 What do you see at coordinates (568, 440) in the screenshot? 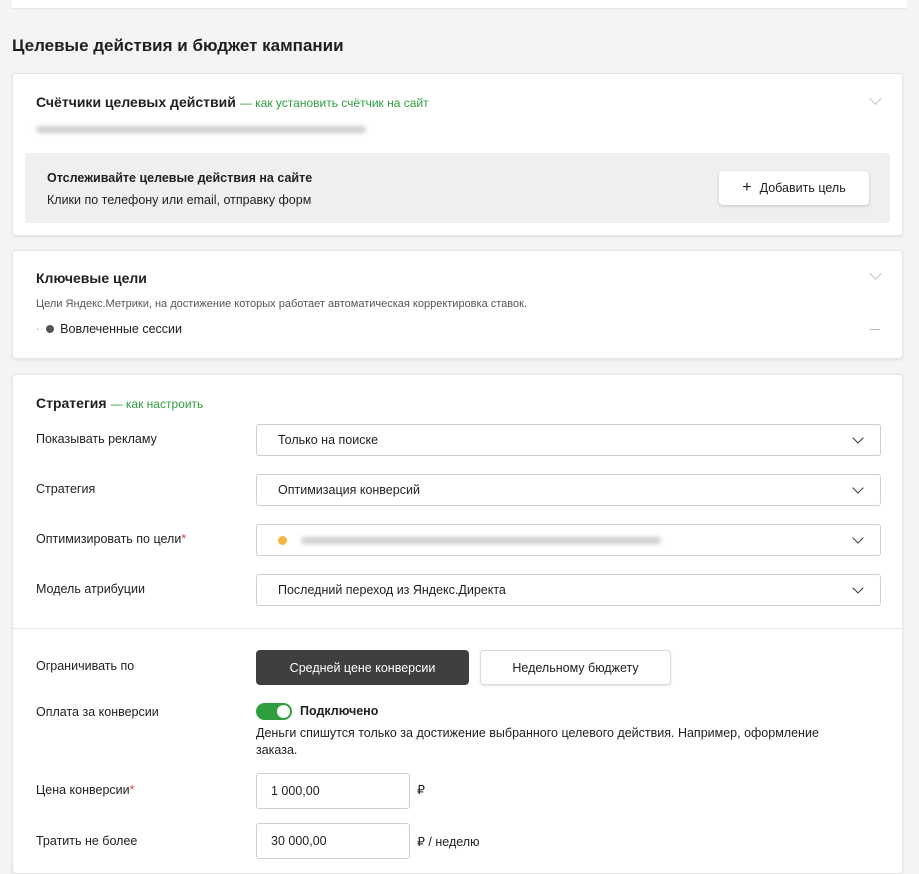
I see `show-ads-select: Только на поиске` at bounding box center [568, 440].